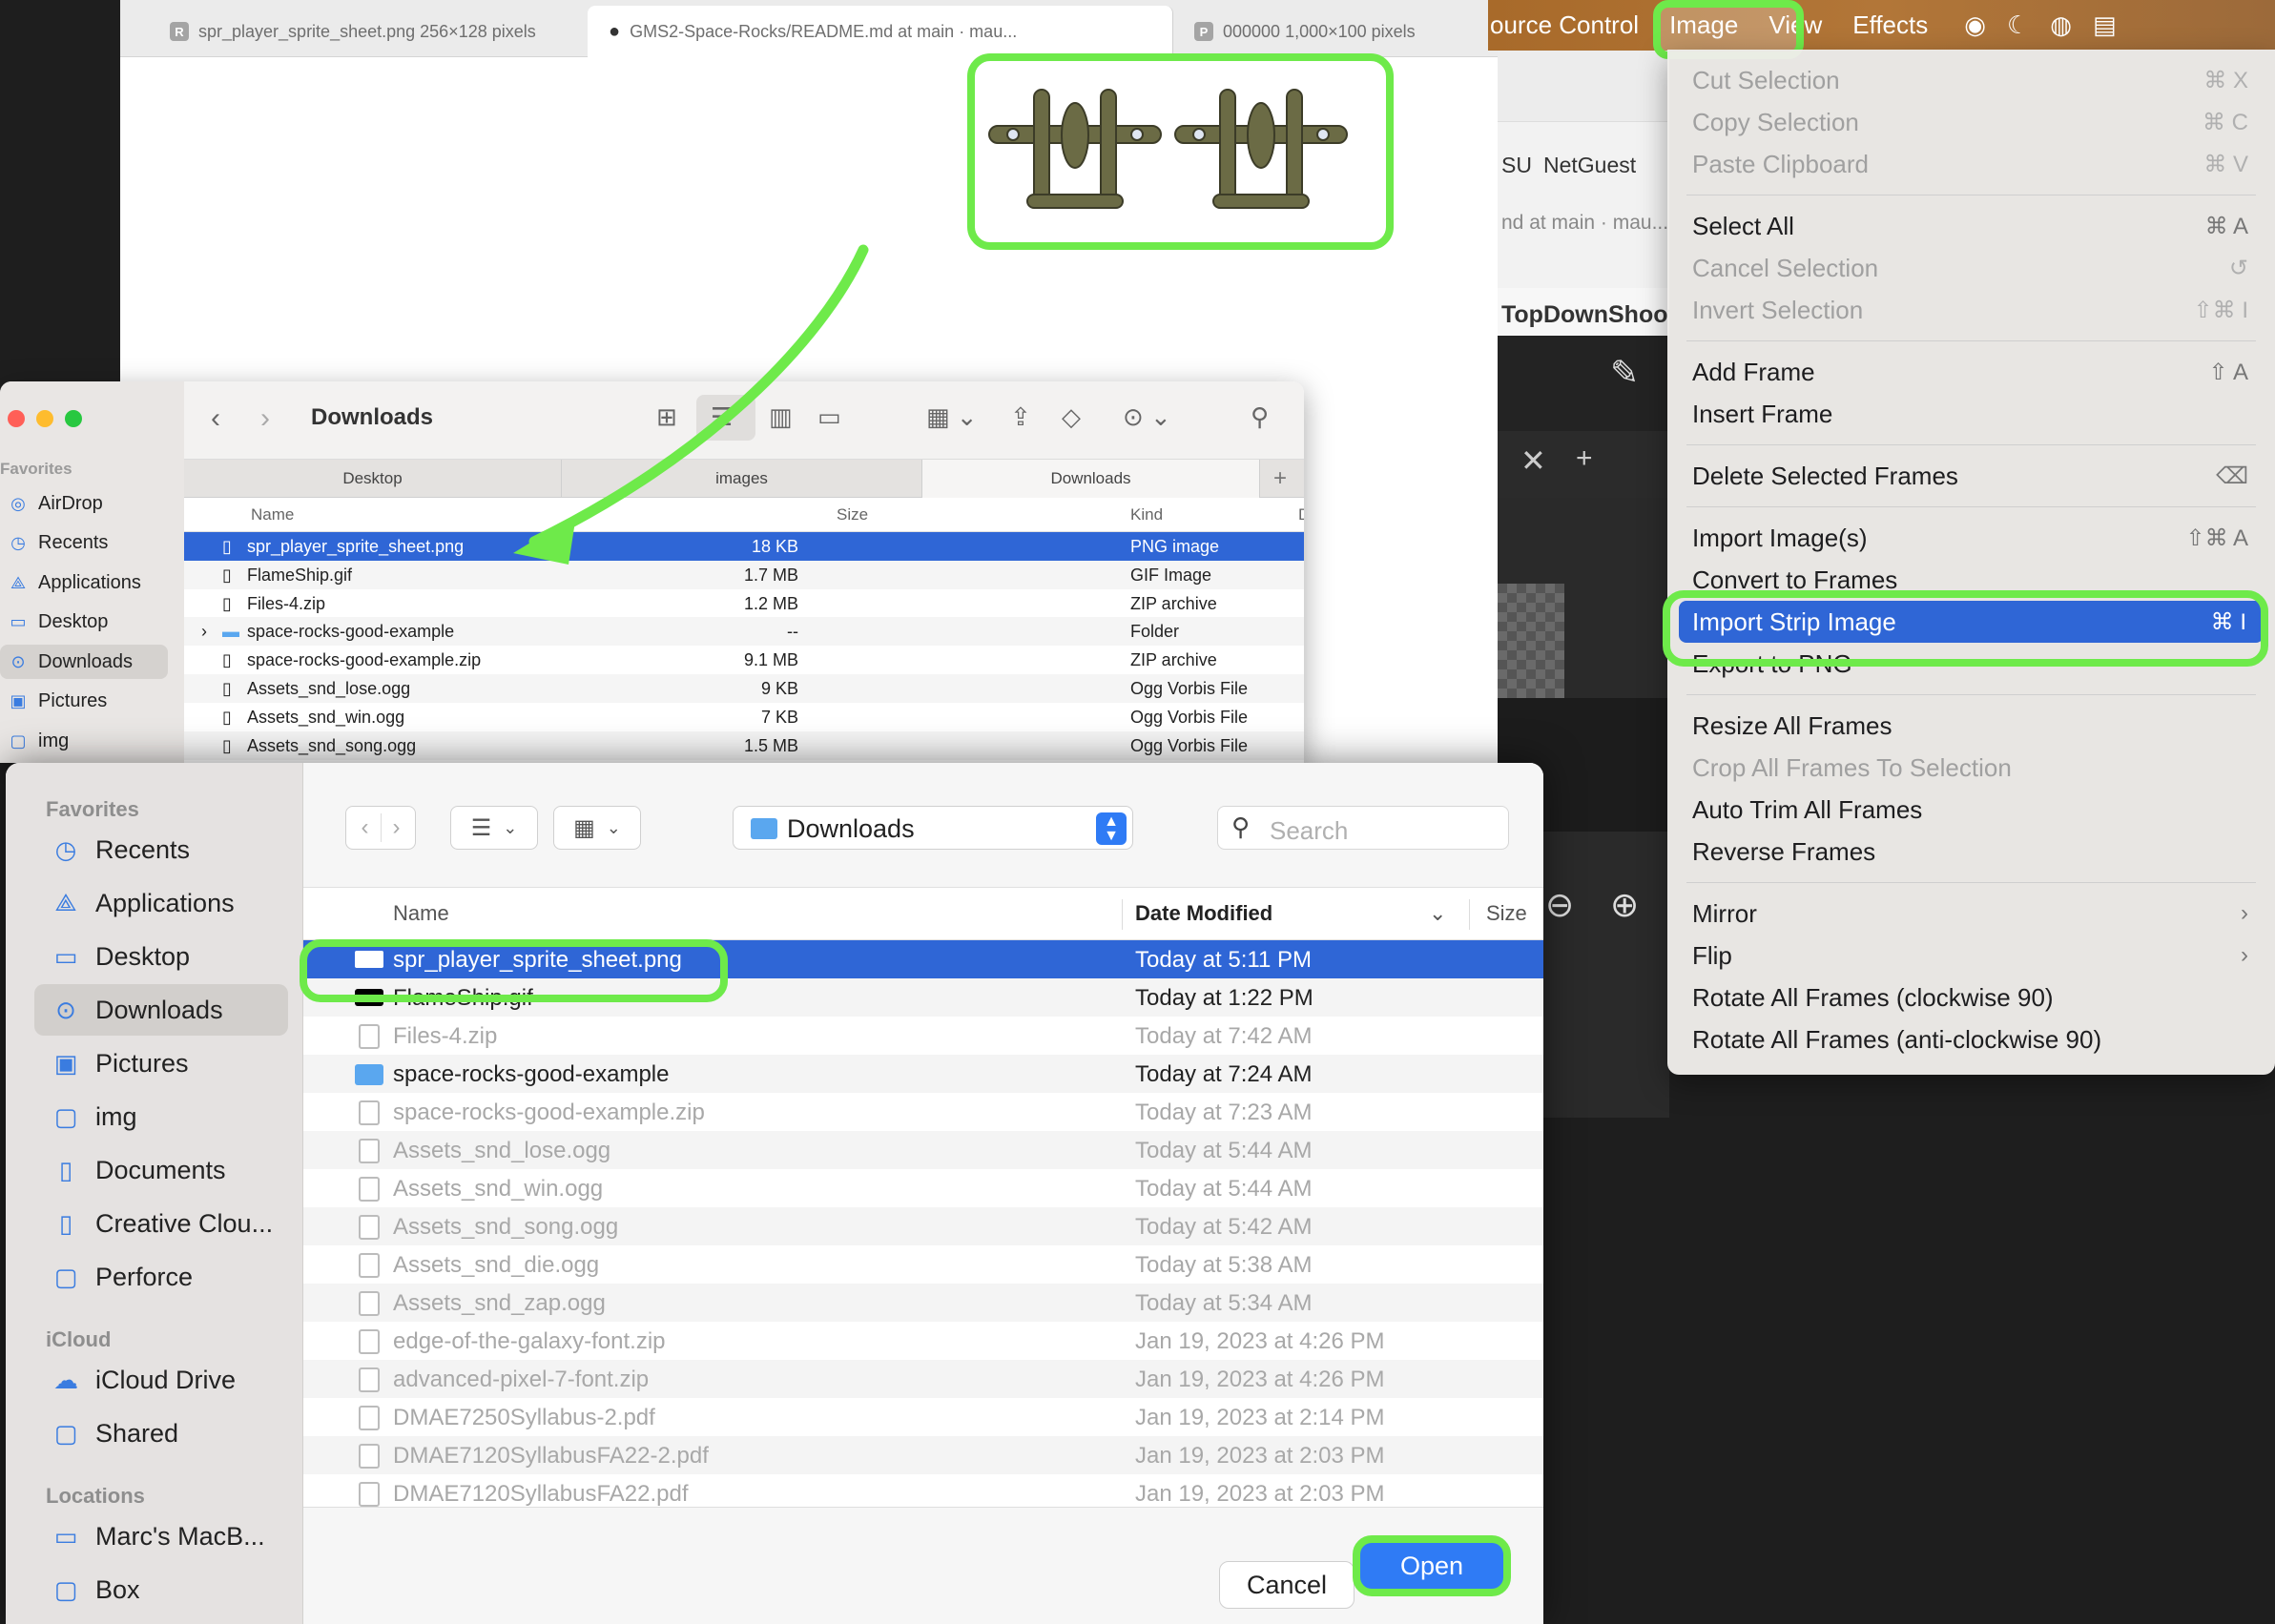  Describe the element at coordinates (1624, 373) in the screenshot. I see `pencil-icon: ✎` at that location.